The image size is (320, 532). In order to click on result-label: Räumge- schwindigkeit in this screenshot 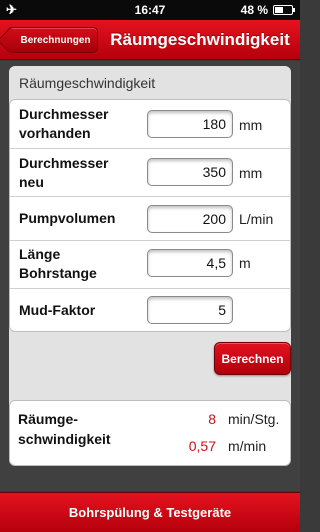, I will do `click(64, 429)`.